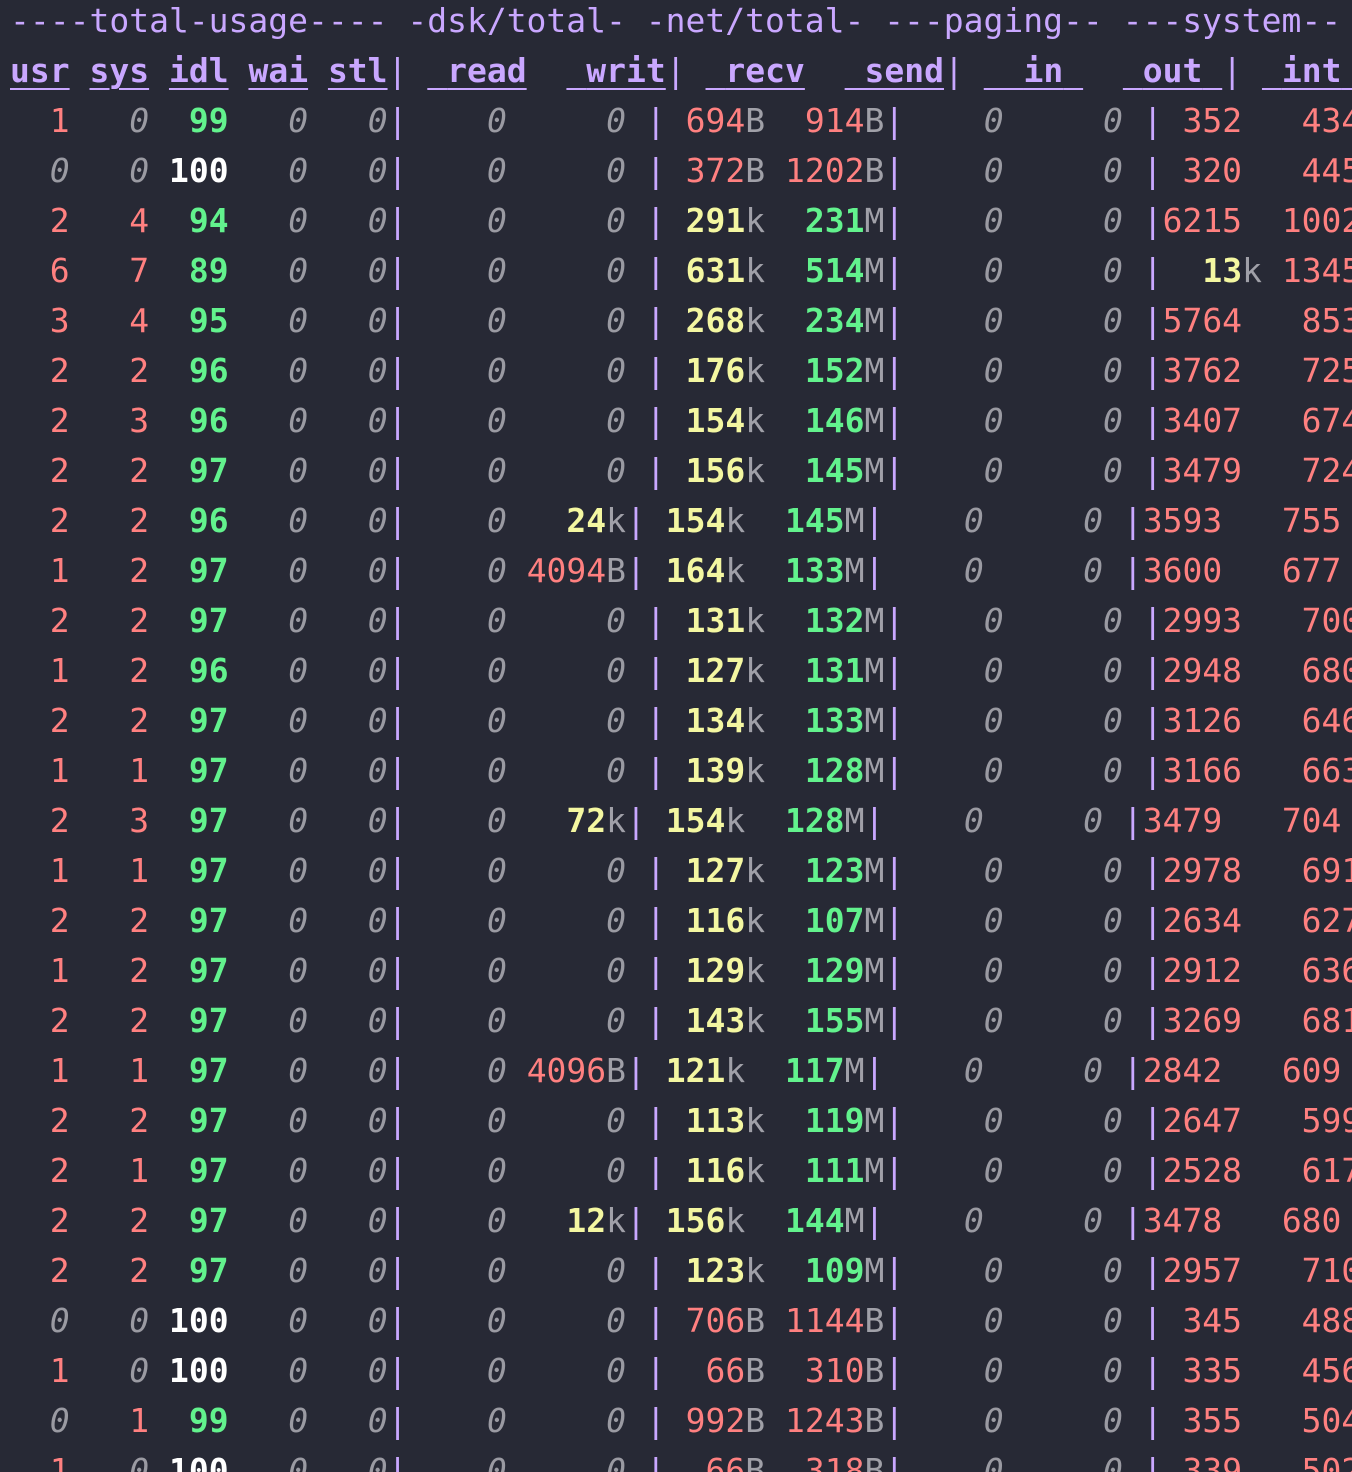  Describe the element at coordinates (825, 70) in the screenshot. I see `column-separator` at that location.